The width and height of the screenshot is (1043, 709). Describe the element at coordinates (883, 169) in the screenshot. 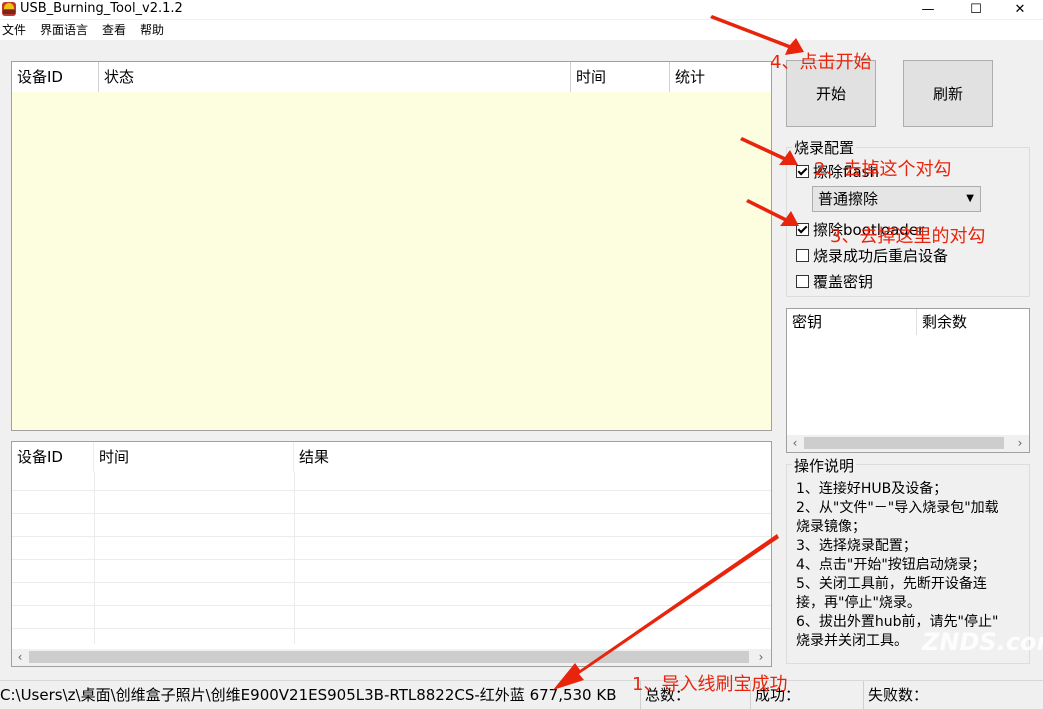

I see `annotation-step-2: 2、去掉这个对勾` at that location.